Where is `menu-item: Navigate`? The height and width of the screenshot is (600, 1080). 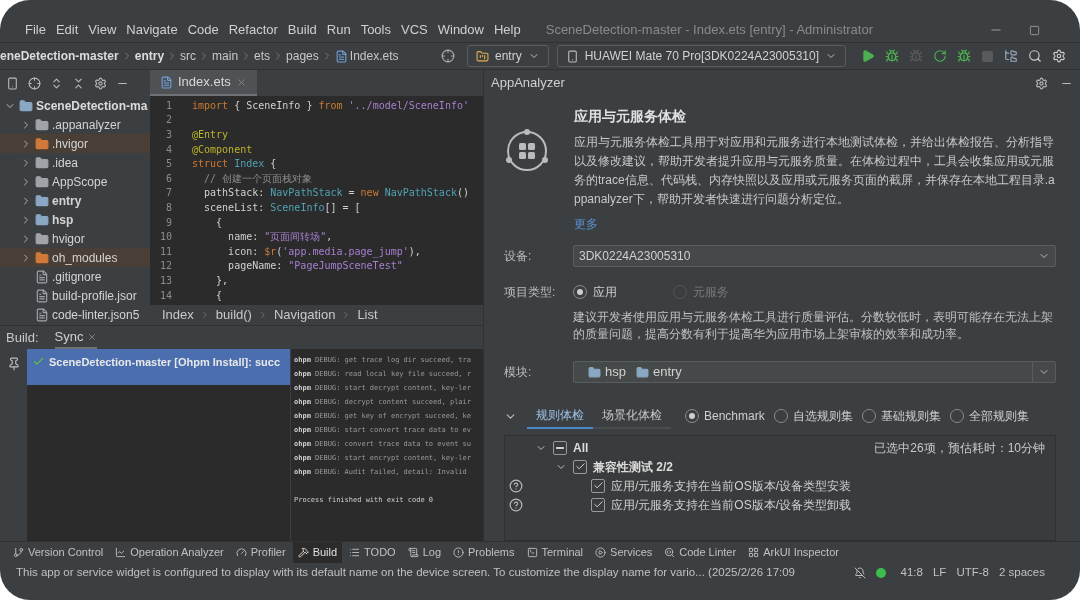 menu-item: Navigate is located at coordinates (152, 30).